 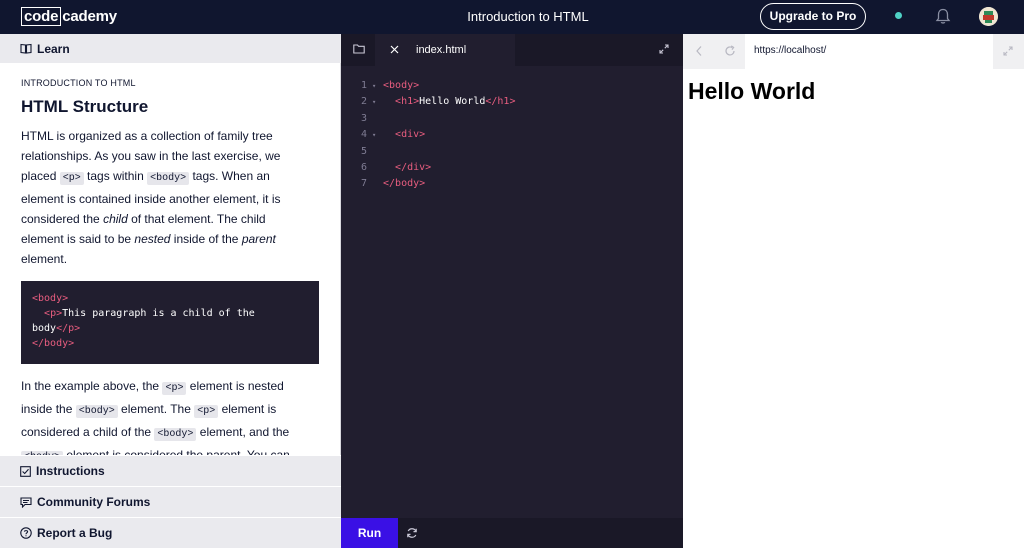 I want to click on learn-tab-label: Learn, so click(x=53, y=48).